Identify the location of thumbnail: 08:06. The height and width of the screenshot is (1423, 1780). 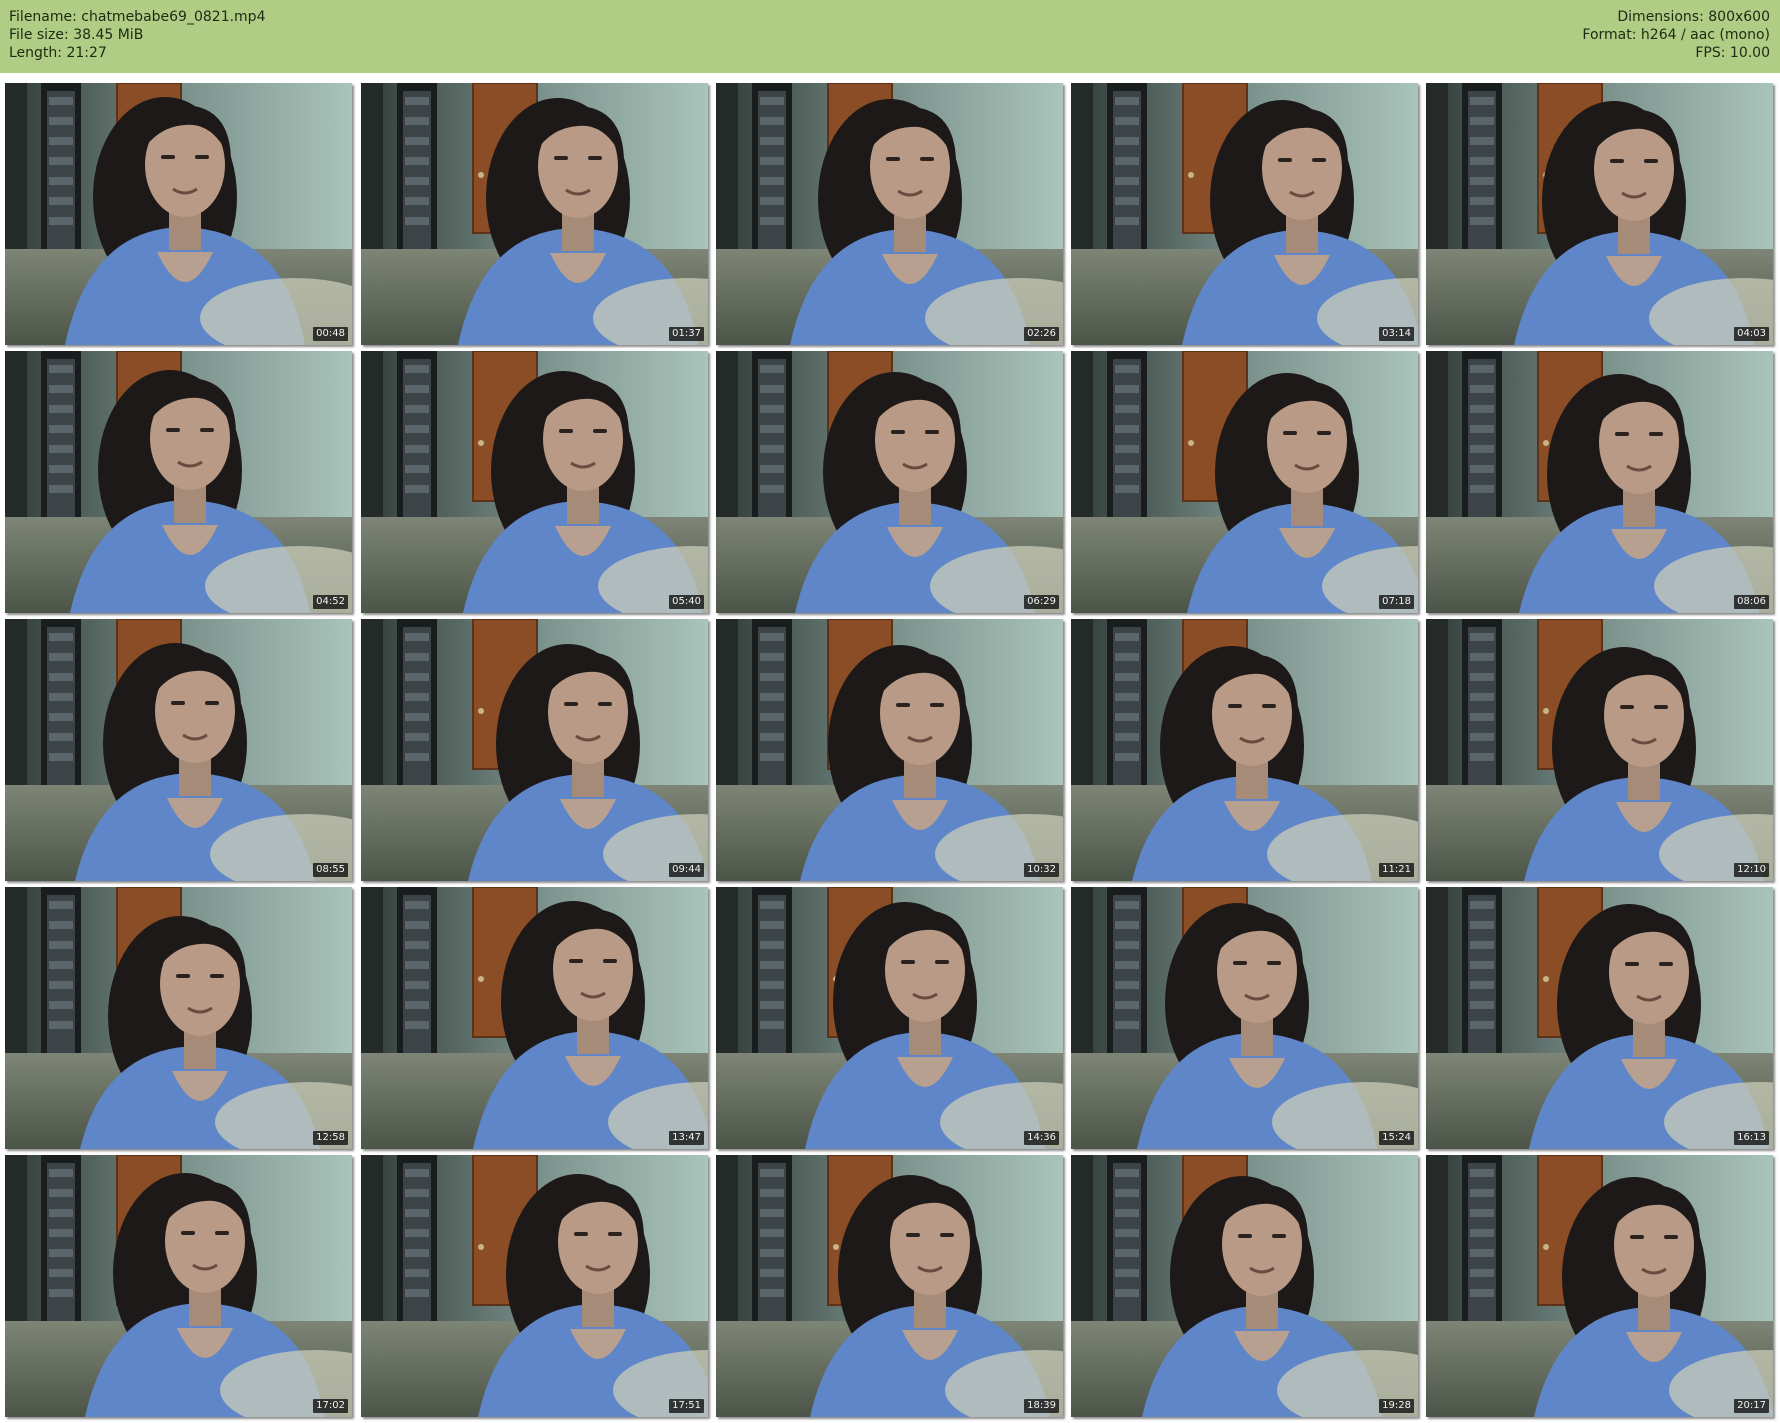
(1599, 482).